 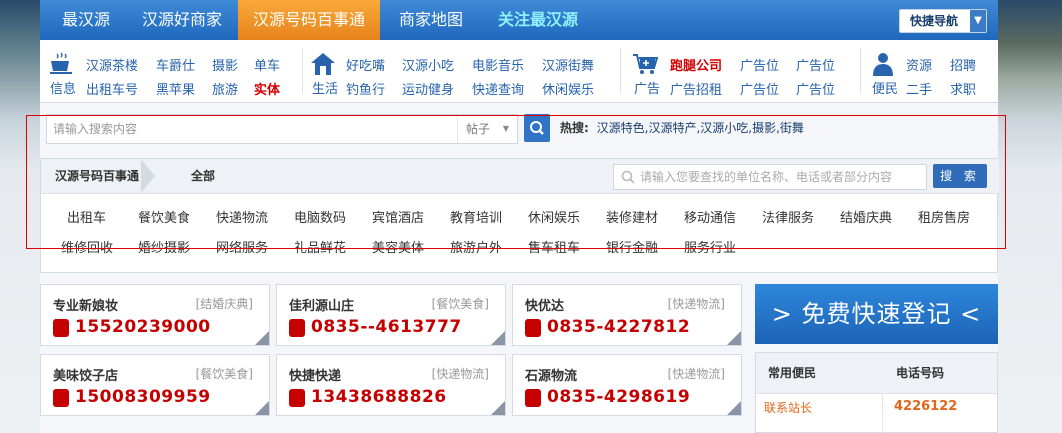 What do you see at coordinates (645, 64) in the screenshot?
I see `shopping-cart-icon` at bounding box center [645, 64].